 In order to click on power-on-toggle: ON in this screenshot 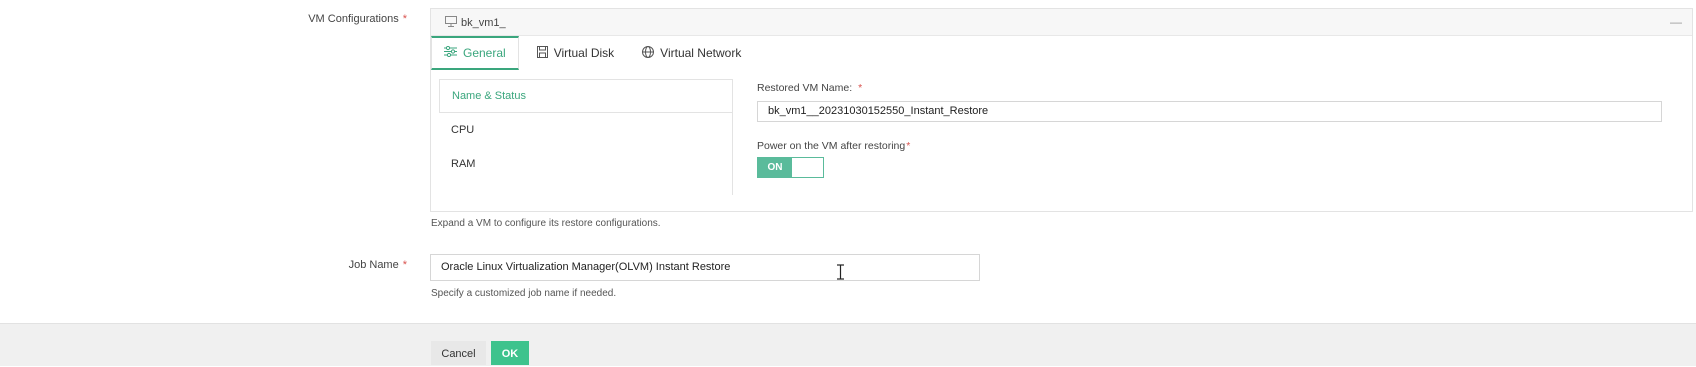, I will do `click(790, 167)`.